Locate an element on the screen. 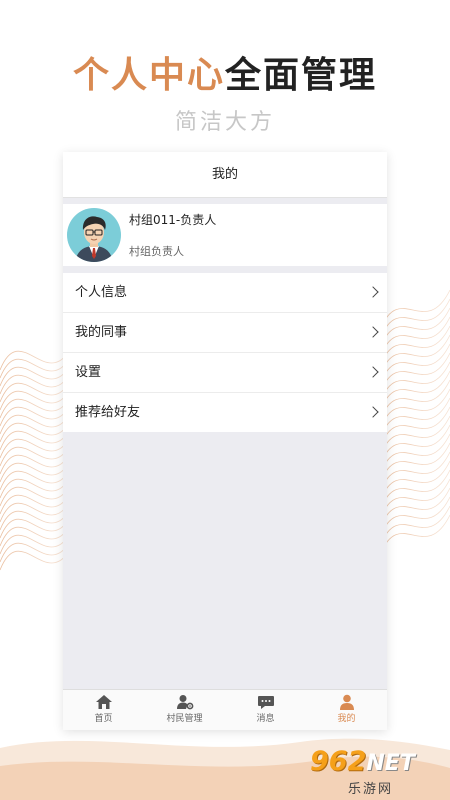 The height and width of the screenshot is (800, 450). menu-item-personal-info: 个人信息 is located at coordinates (225, 293).